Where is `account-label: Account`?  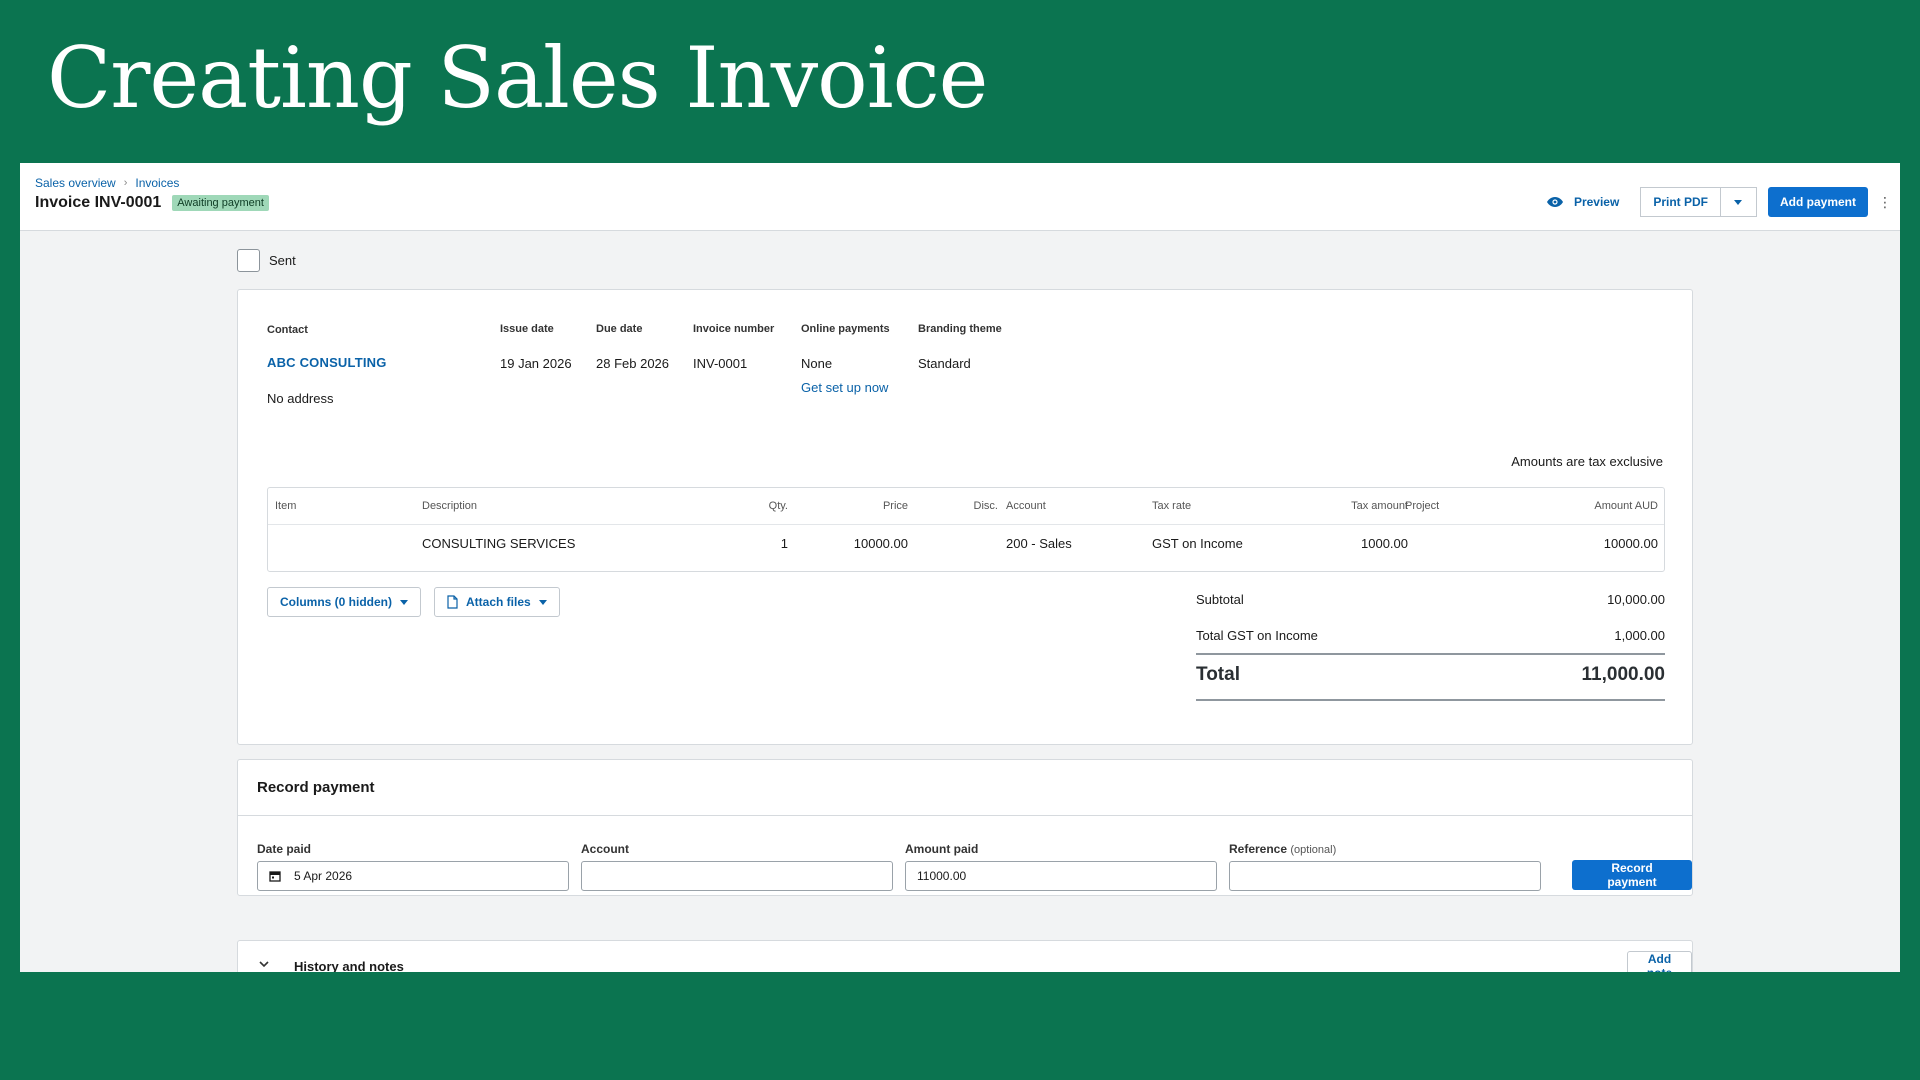
account-label: Account is located at coordinates (605, 849).